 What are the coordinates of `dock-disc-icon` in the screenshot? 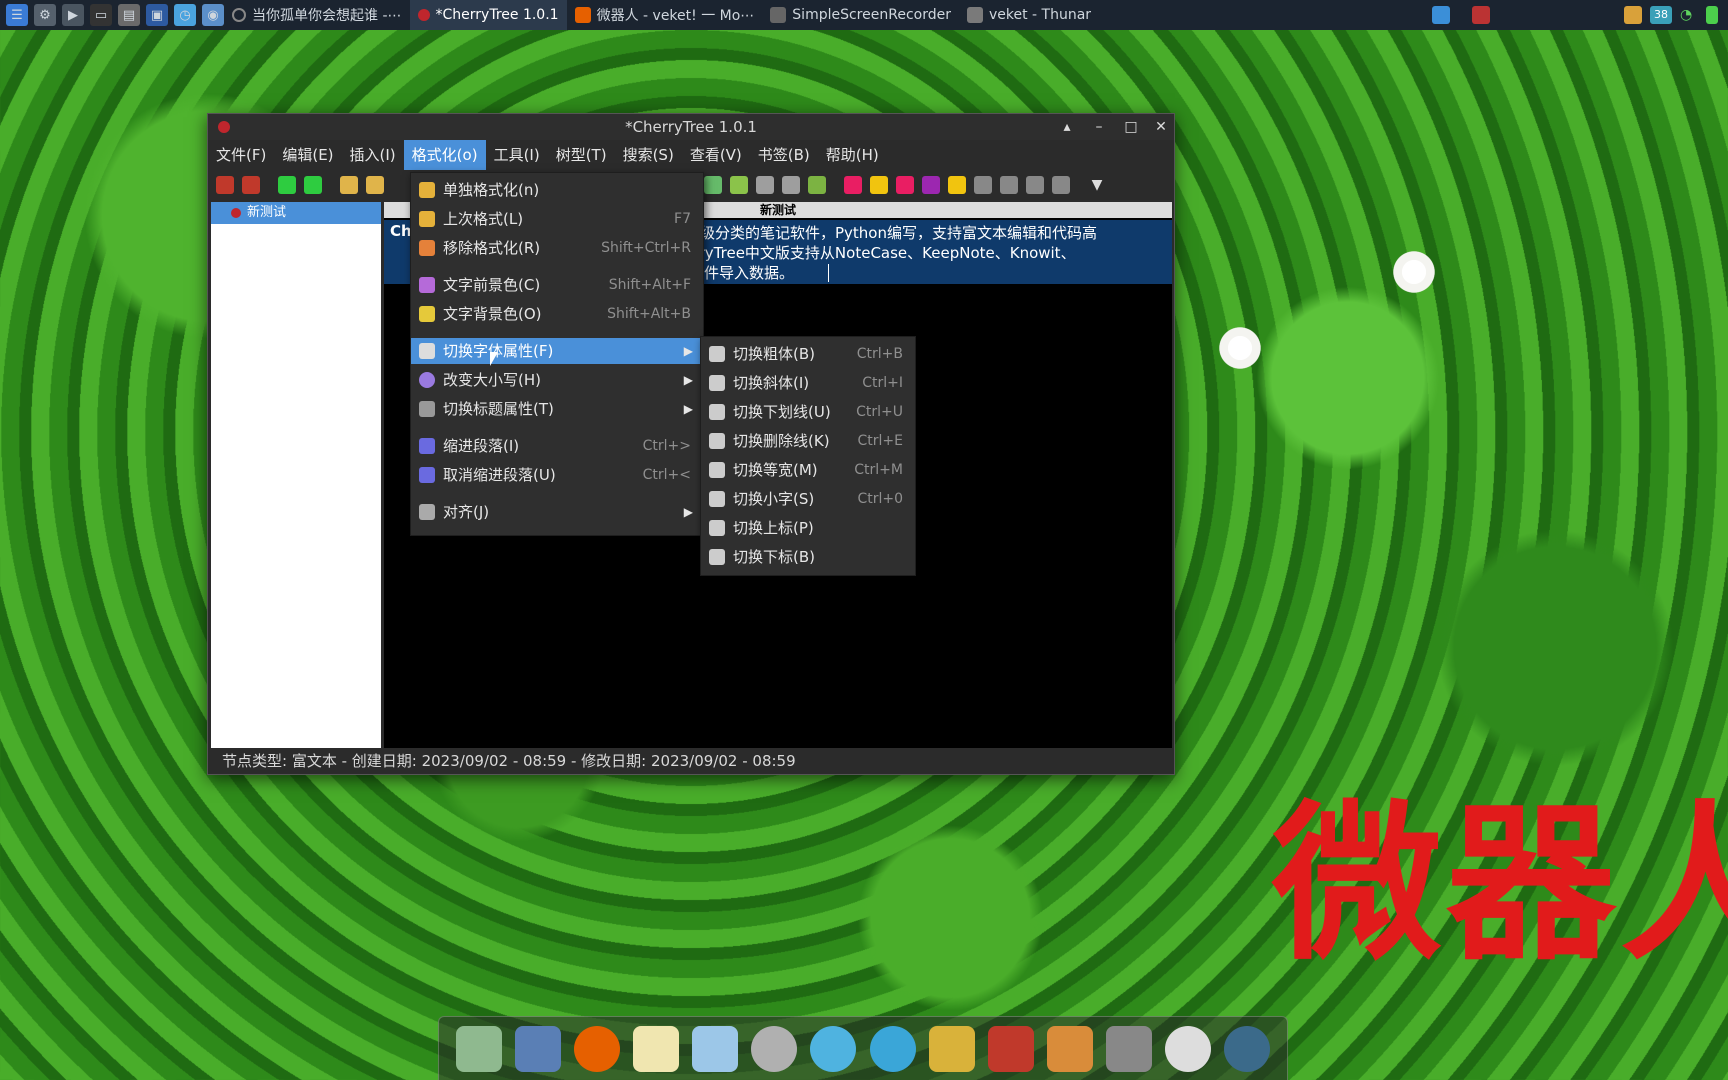 It's located at (774, 1048).